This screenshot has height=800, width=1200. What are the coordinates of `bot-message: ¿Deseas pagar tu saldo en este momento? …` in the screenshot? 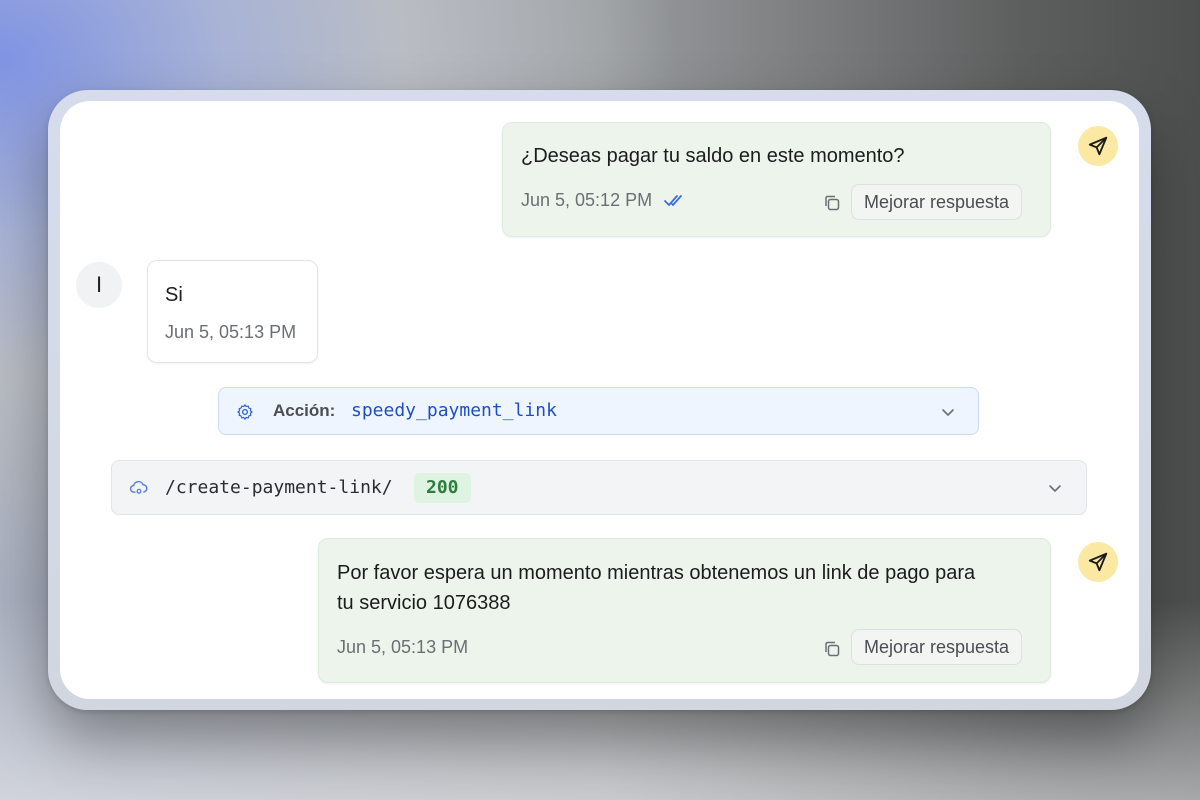 It's located at (776, 179).